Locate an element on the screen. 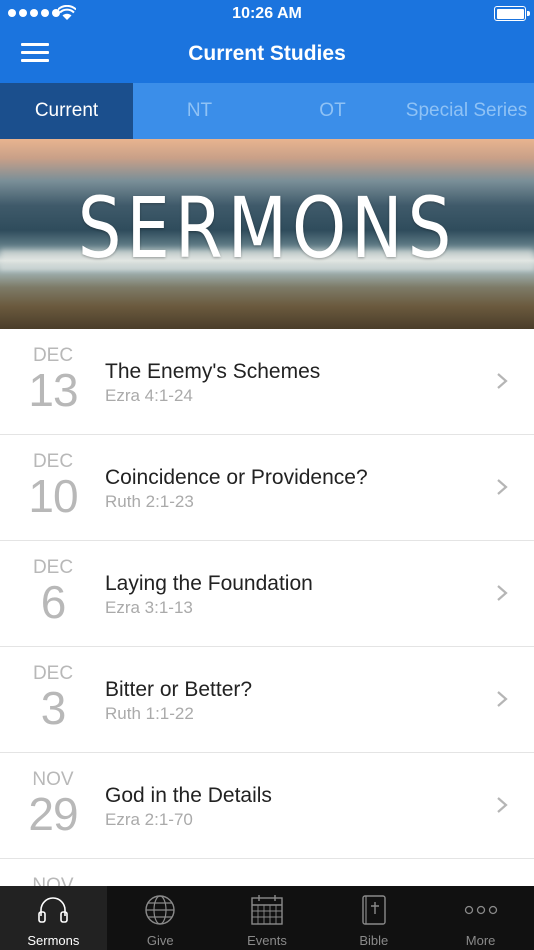  sermon-title: God in the Details is located at coordinates (188, 795).